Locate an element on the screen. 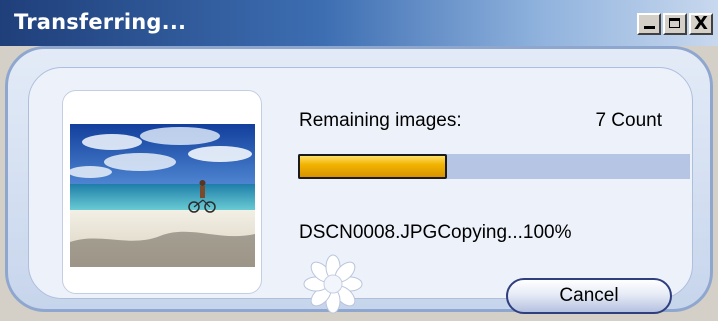 The width and height of the screenshot is (718, 321). maximize-icon is located at coordinates (674, 23).